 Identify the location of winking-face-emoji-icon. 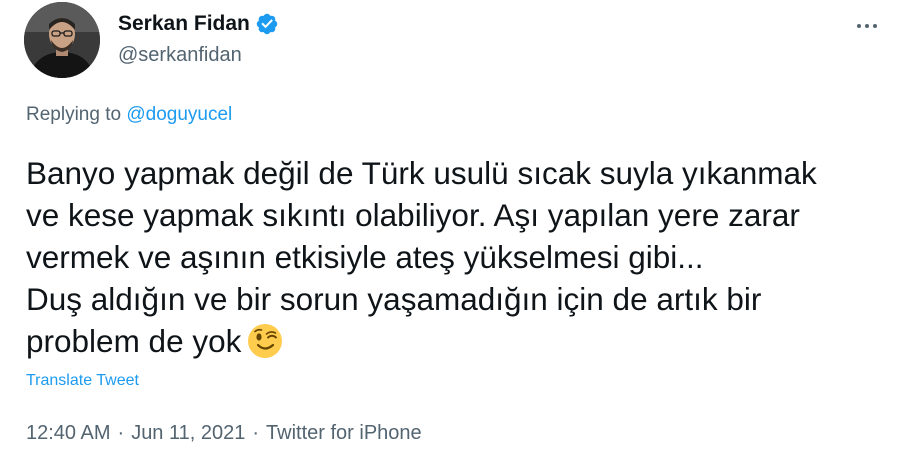
(265, 341).